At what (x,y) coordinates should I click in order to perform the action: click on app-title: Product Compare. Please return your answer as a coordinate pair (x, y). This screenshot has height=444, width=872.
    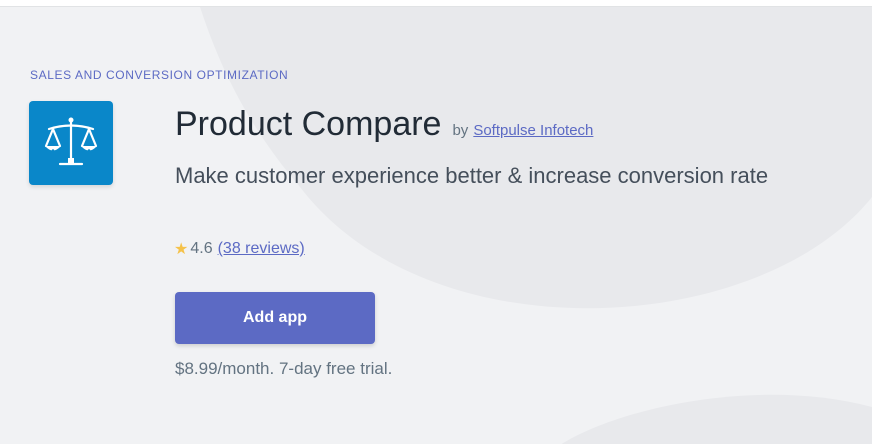
    Looking at the image, I should click on (308, 124).